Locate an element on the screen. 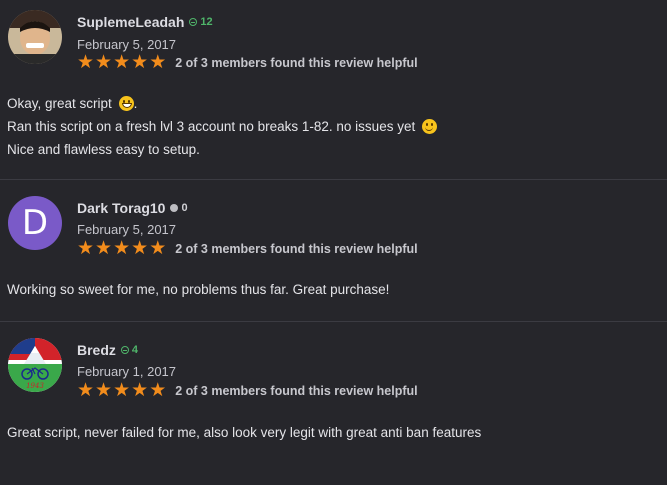 The height and width of the screenshot is (485, 667). smile-emoji-icon is located at coordinates (429, 126).